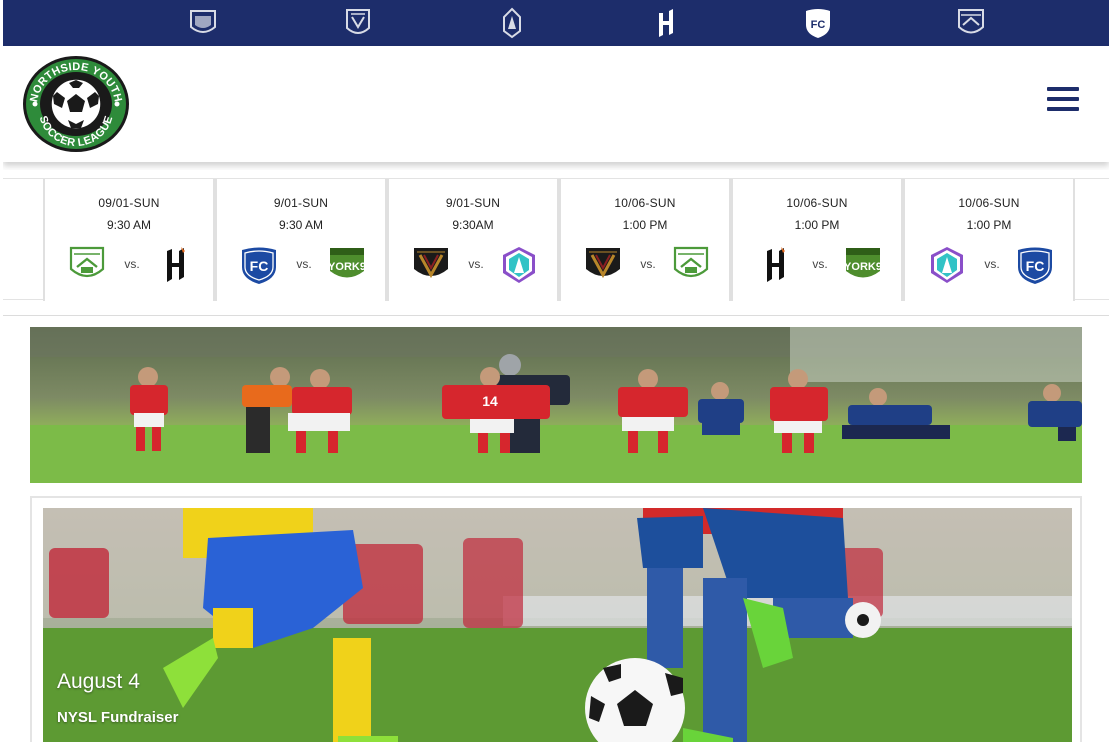 The width and height of the screenshot is (1112, 742). I want to click on event-title: NYSL Fundraiser, so click(117, 717).